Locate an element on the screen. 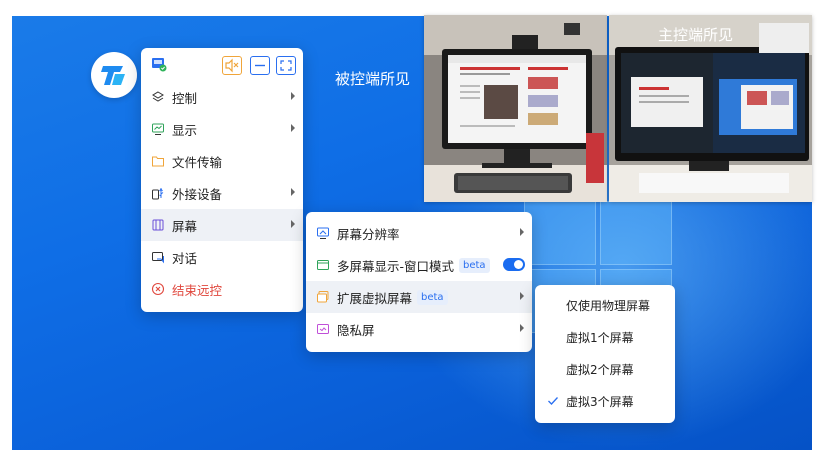 The height and width of the screenshot is (466, 828). minimize-button is located at coordinates (260, 65).